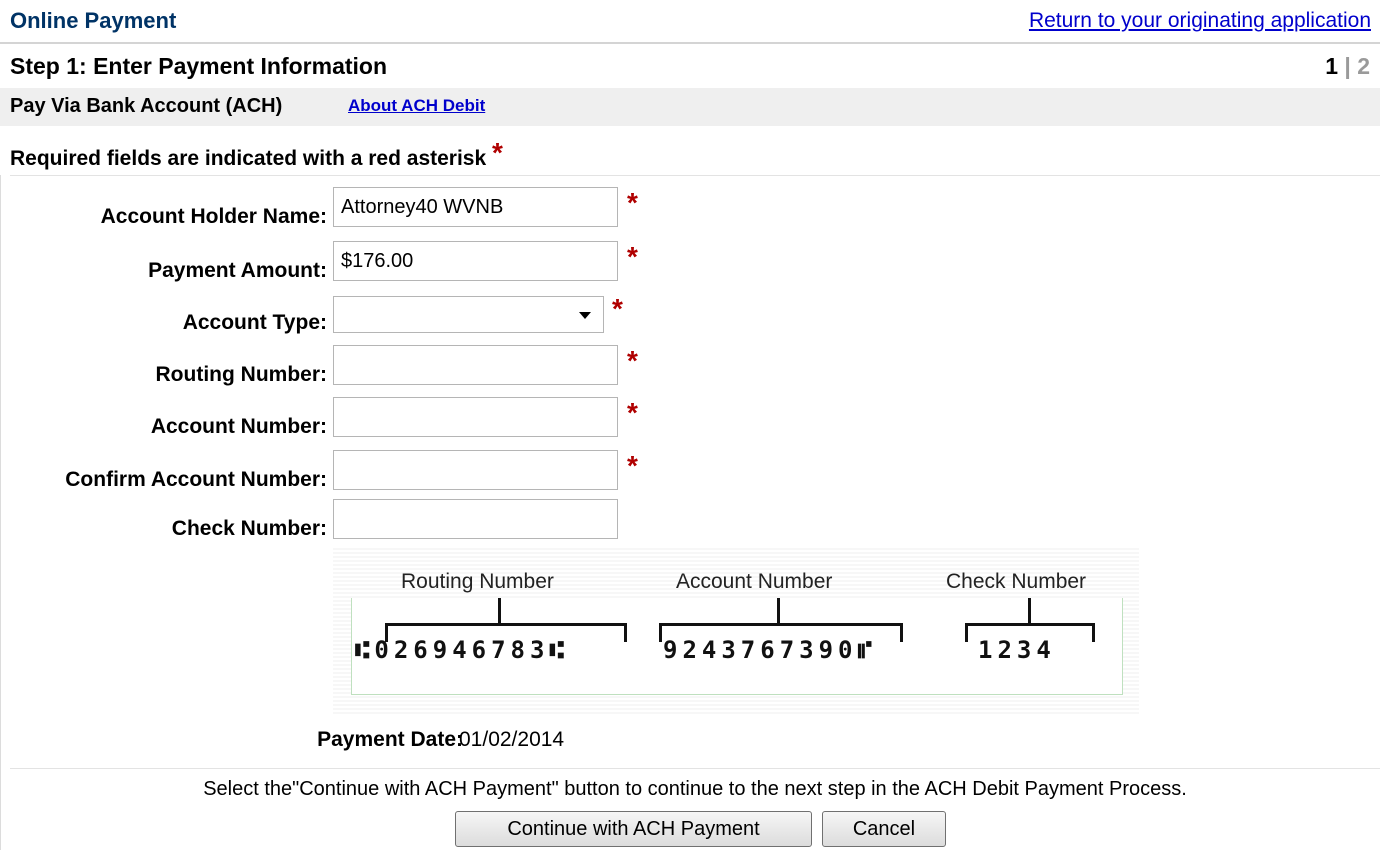 Image resolution: width=1390 pixels, height=850 pixels. Describe the element at coordinates (237, 270) in the screenshot. I see `payment-amount-label: Payment Amount:` at that location.